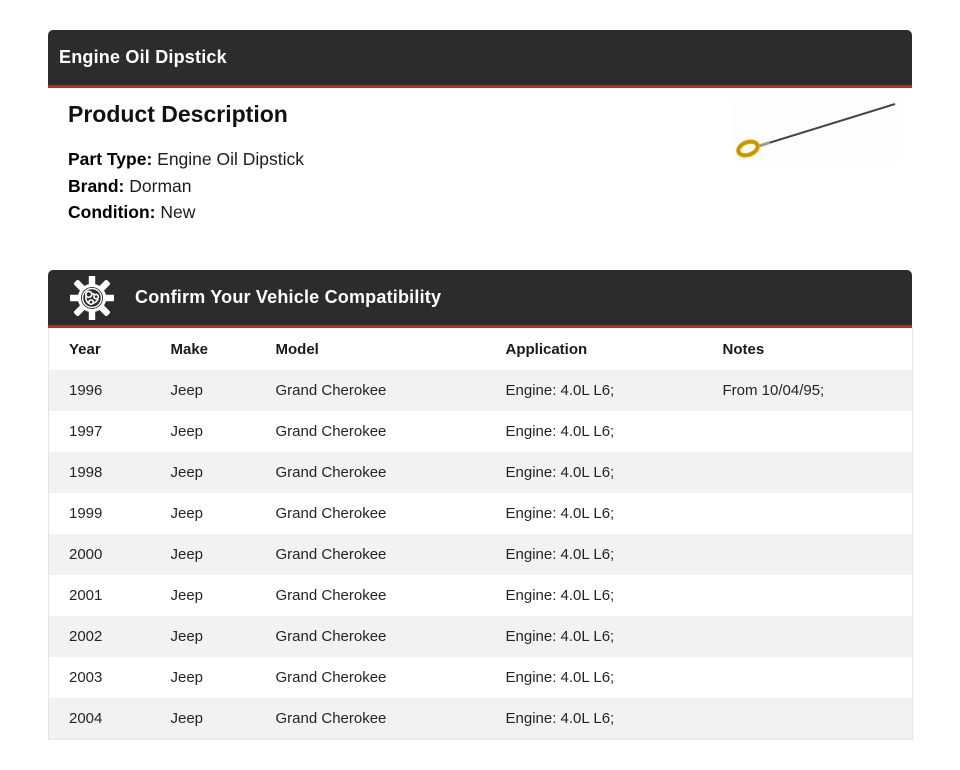 This screenshot has height=770, width=960. Describe the element at coordinates (807, 349) in the screenshot. I see `col-notes: Notes` at that location.